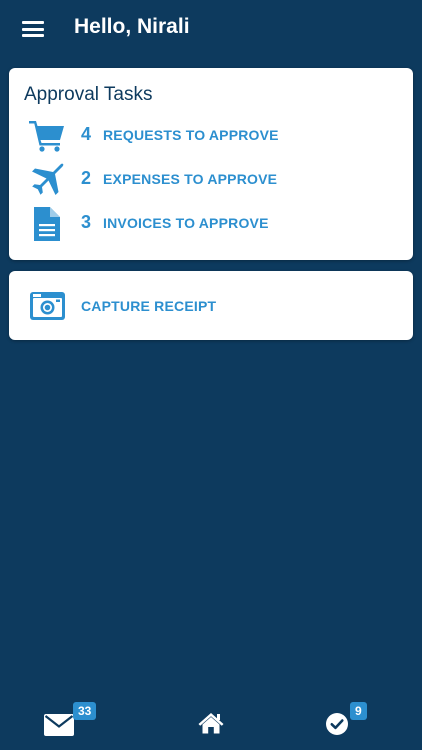 This screenshot has height=750, width=422. What do you see at coordinates (85, 711) in the screenshot?
I see `inbox-badge: 33` at bounding box center [85, 711].